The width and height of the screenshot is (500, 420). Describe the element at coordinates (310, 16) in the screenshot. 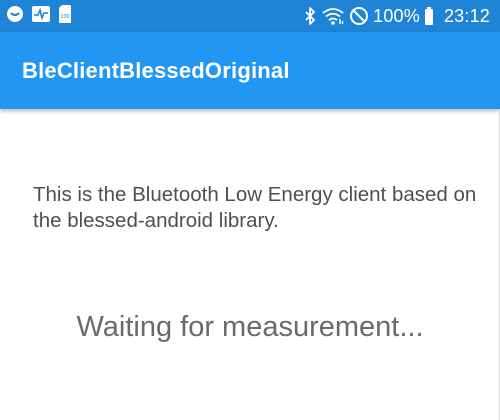

I see `bluetooth-icon` at that location.